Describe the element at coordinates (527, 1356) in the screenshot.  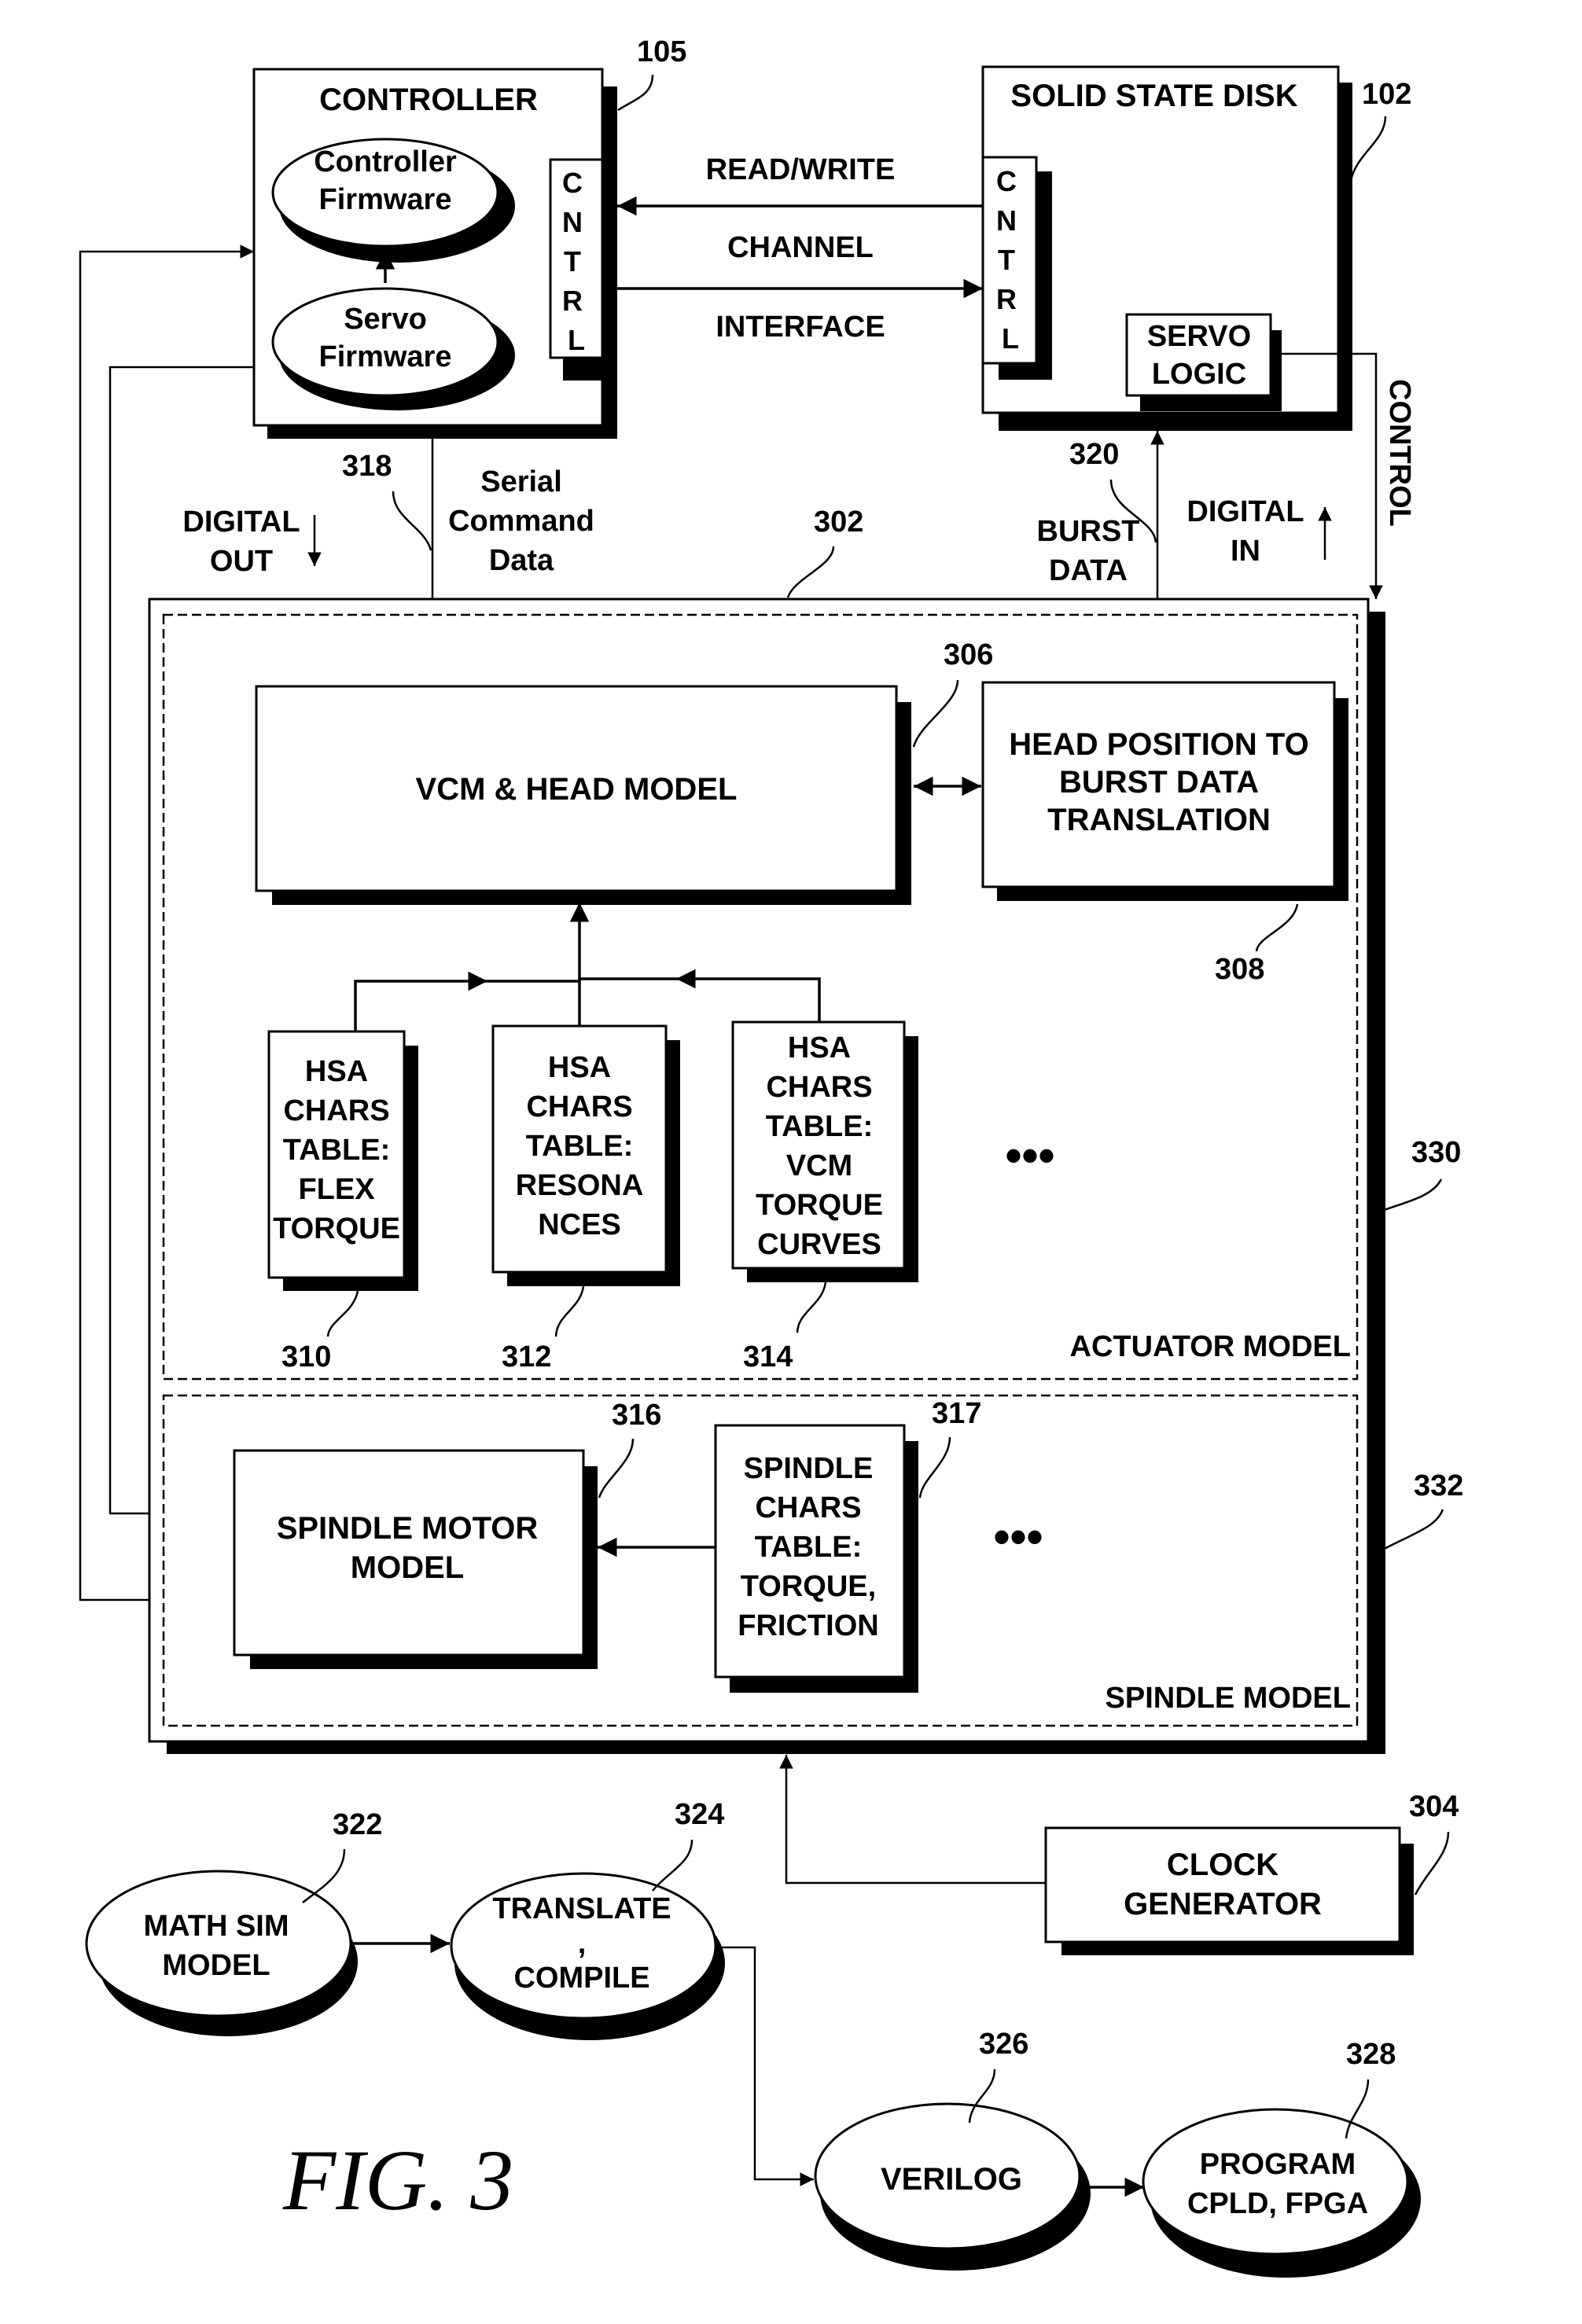
I see `ref-312: 312` at that location.